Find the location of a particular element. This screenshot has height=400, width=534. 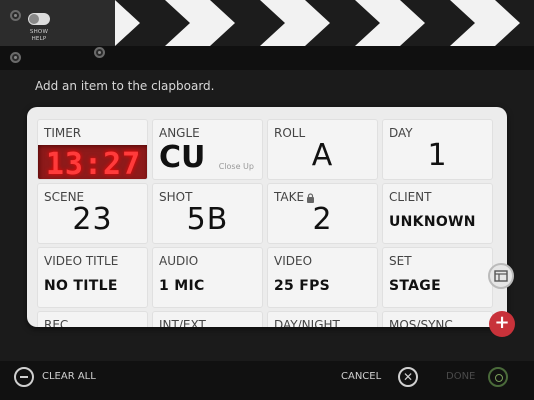

bottom-toolbar: CLEAR ALL CANCEL ✕ DONE is located at coordinates (267, 380).